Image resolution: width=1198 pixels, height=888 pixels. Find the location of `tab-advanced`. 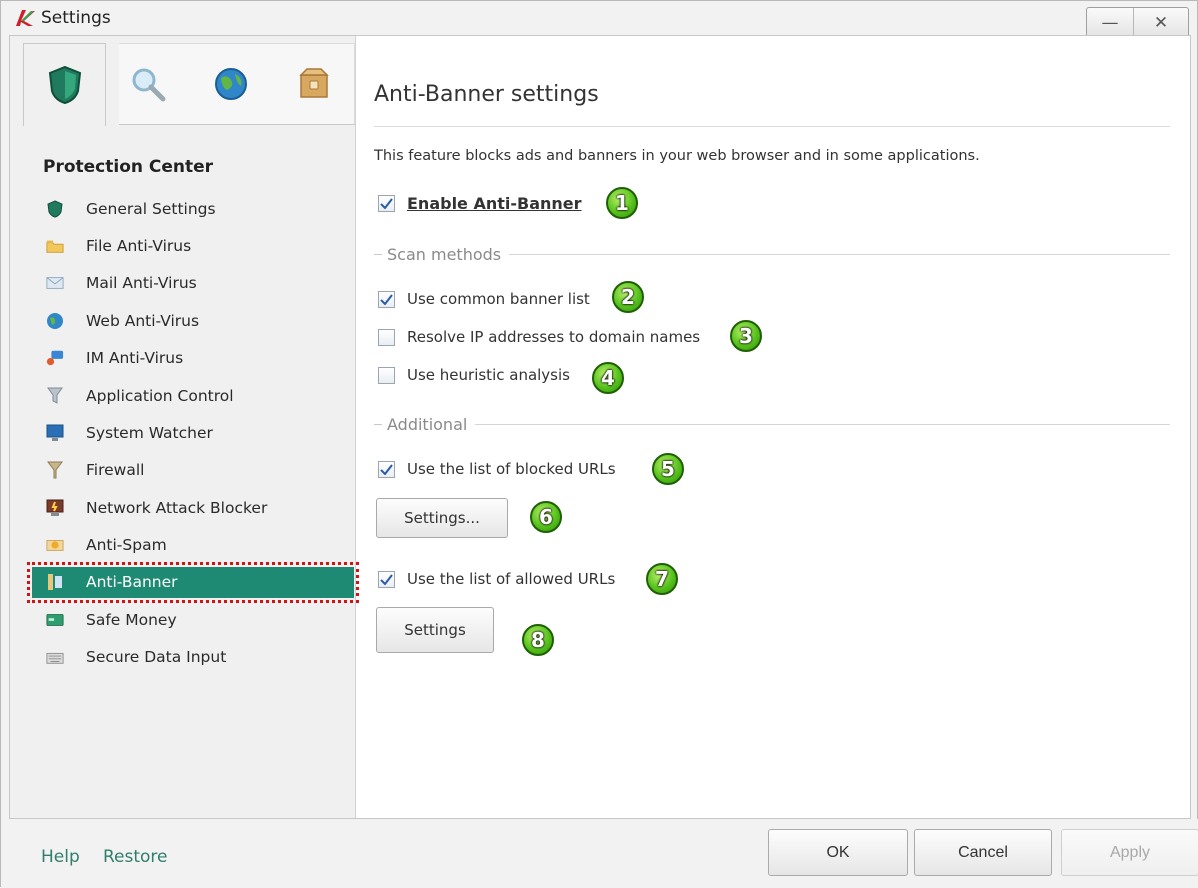

tab-advanced is located at coordinates (313, 84).